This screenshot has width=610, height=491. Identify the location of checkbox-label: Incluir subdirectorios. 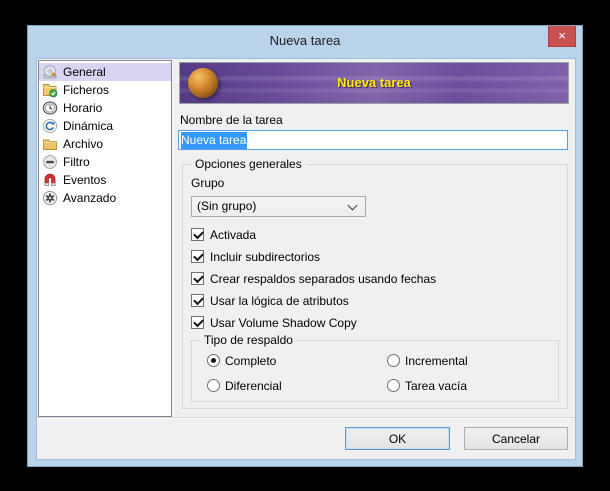
(265, 256).